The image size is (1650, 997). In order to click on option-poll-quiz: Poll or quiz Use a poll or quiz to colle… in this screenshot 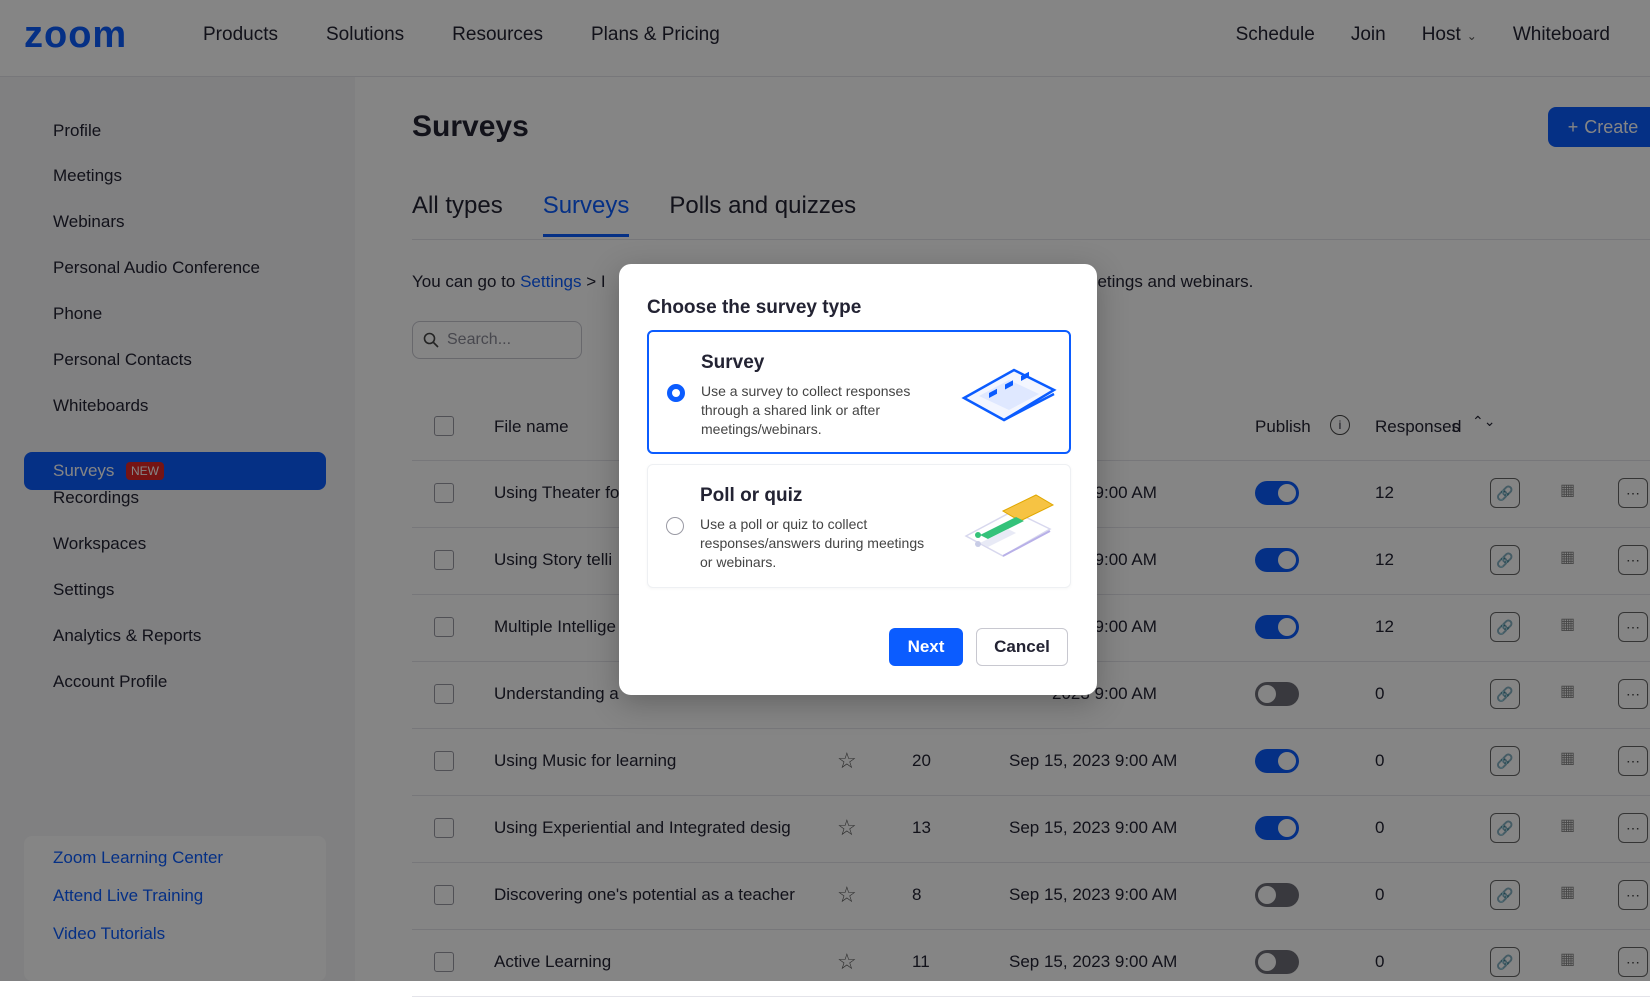, I will do `click(859, 526)`.